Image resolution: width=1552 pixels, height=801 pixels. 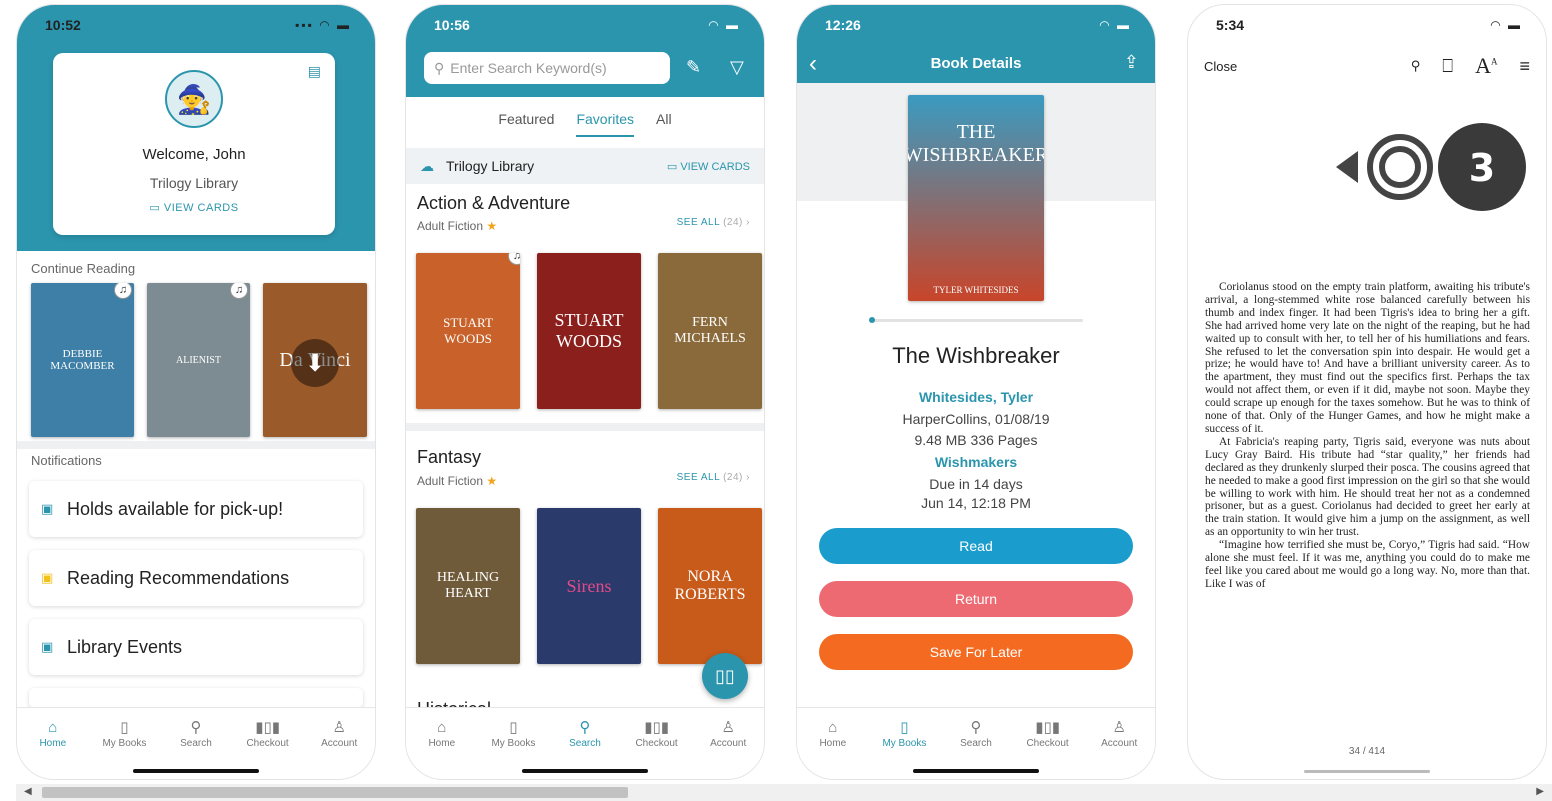 I want to click on save-for-later-button: Save For Later, so click(x=976, y=652).